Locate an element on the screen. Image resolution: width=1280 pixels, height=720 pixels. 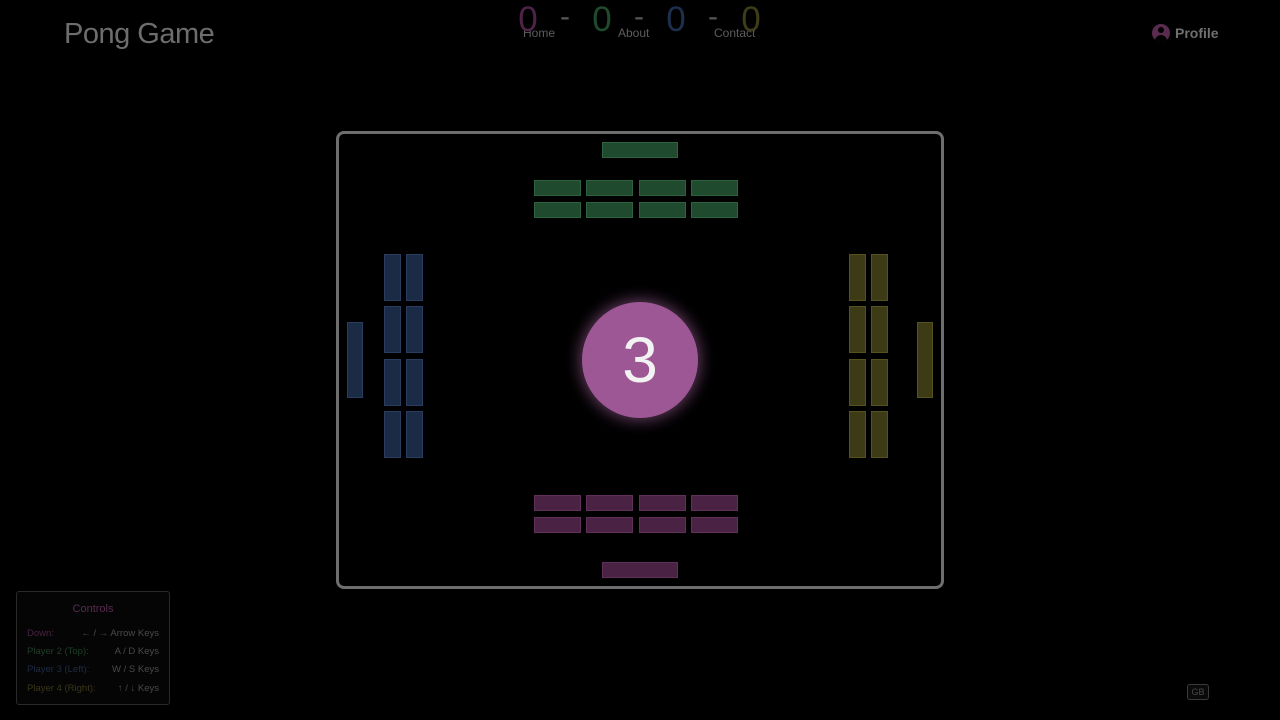
controls-player-label: Down: is located at coordinates (40, 633).